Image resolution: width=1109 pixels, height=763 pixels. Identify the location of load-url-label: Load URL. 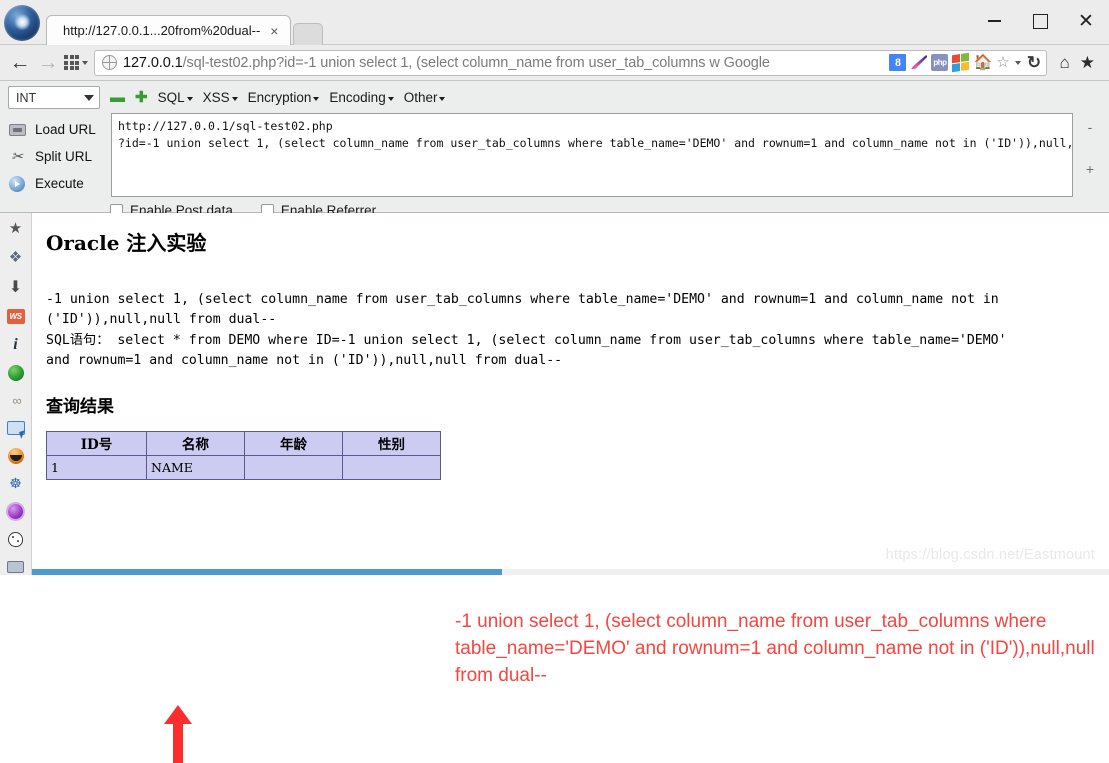
(65, 129).